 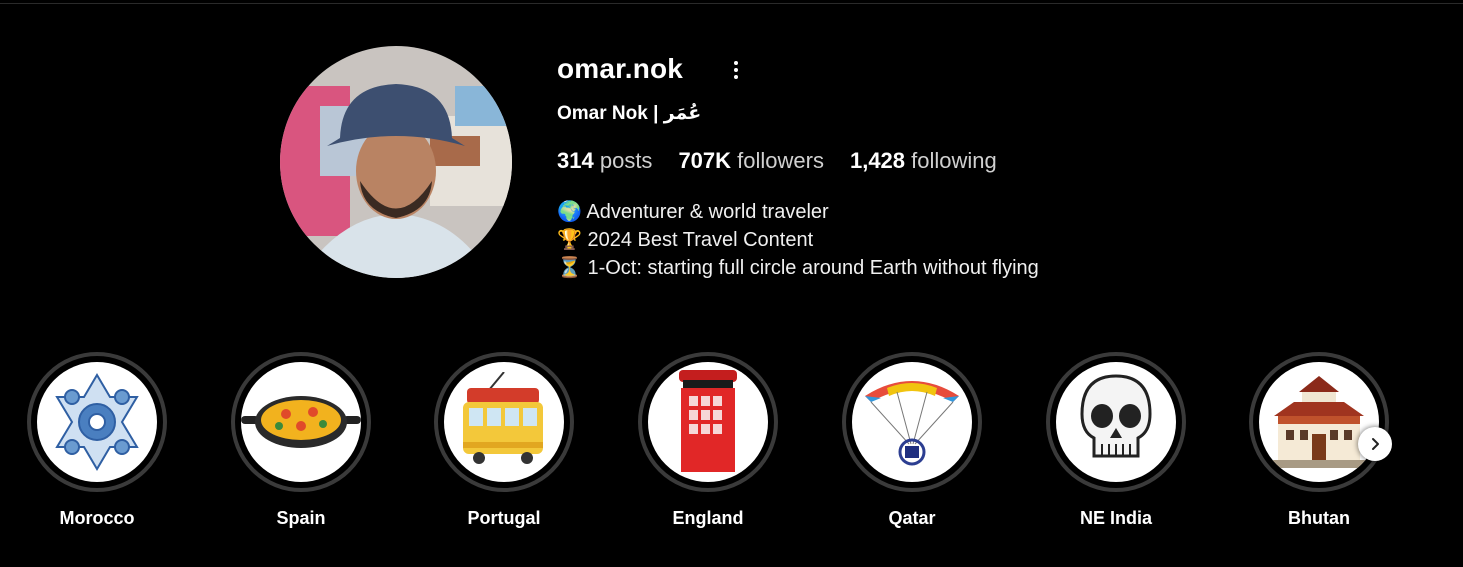 What do you see at coordinates (708, 518) in the screenshot?
I see `highlight-label: England` at bounding box center [708, 518].